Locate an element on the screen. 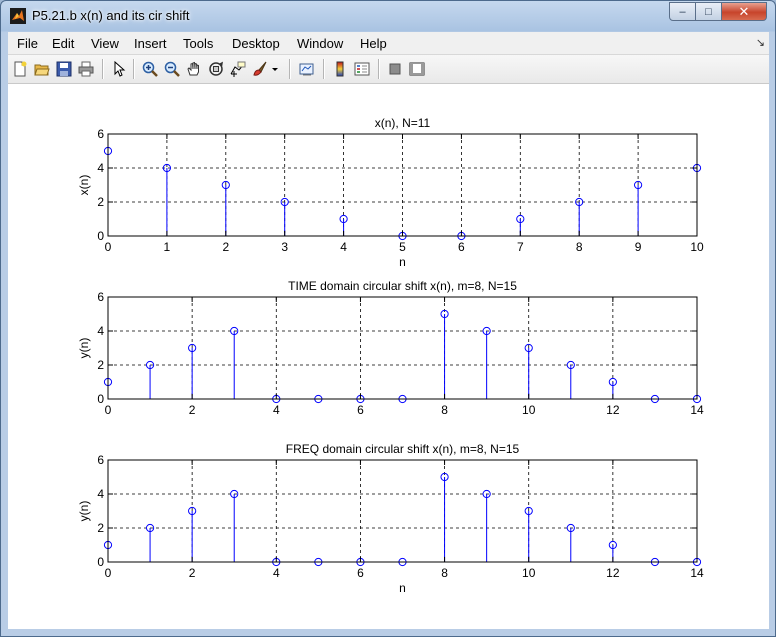  show-plot-tools-icon is located at coordinates (417, 69).